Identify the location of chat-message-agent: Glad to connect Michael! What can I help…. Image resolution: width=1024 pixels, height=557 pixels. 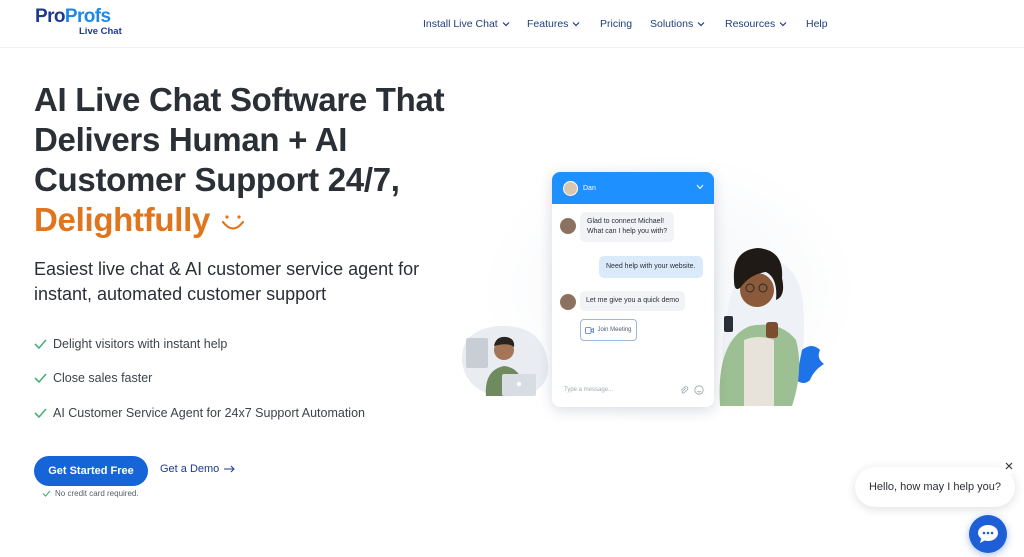
(627, 227).